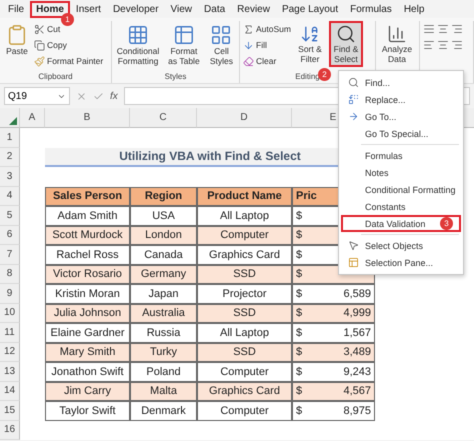 The image size is (474, 441). Describe the element at coordinates (244, 313) in the screenshot. I see `table-cell: SSD` at that location.